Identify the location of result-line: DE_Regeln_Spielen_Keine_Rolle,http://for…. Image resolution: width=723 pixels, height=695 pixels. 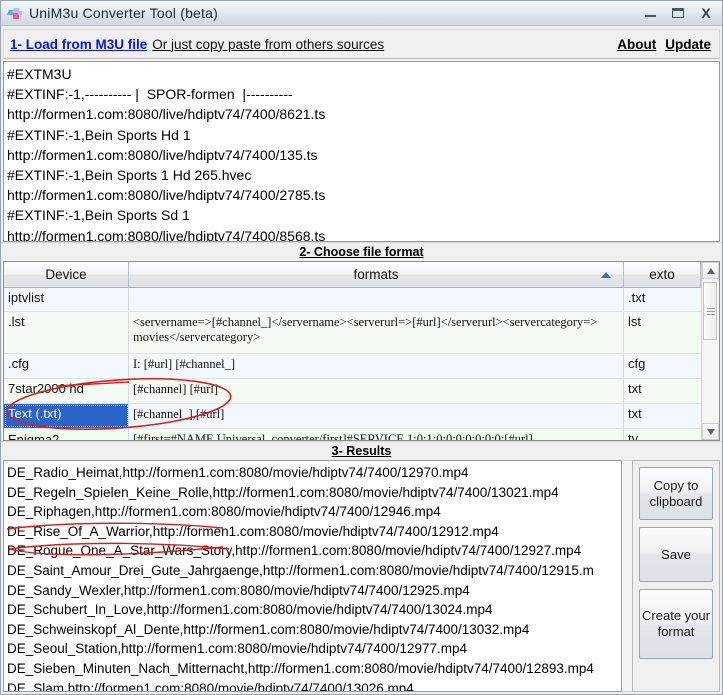
(283, 492).